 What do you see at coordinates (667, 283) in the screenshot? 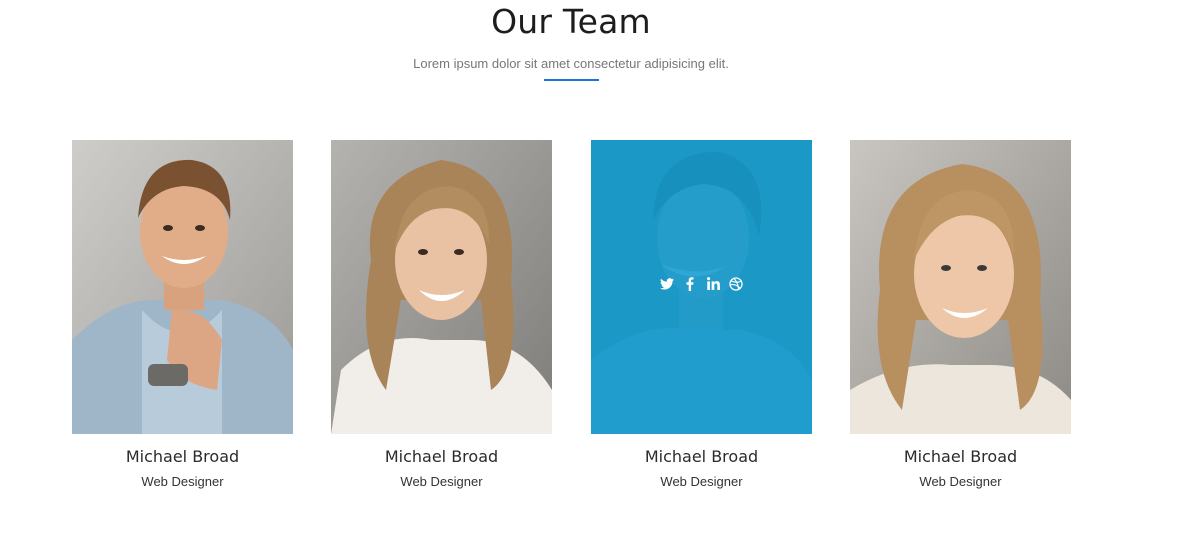
I see `twitter-icon` at bounding box center [667, 283].